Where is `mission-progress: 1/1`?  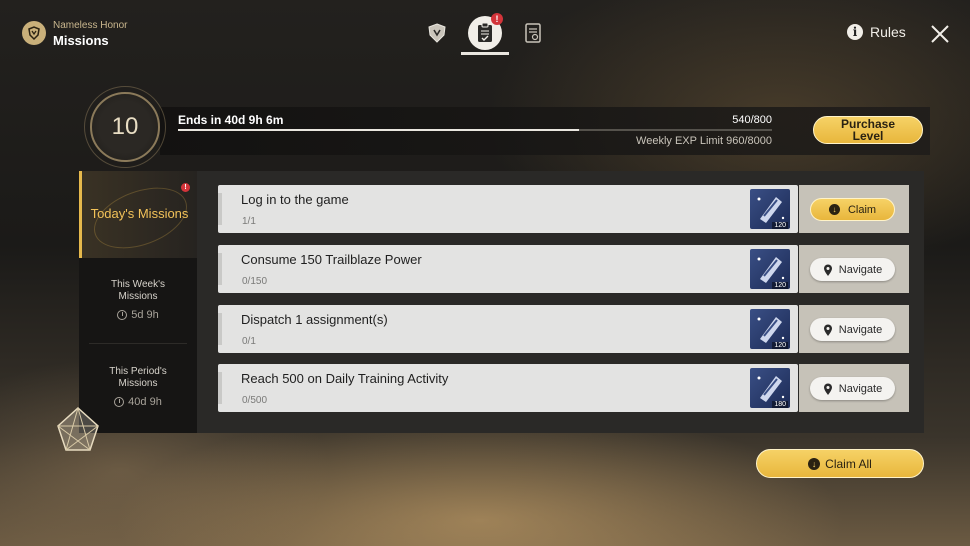 mission-progress: 1/1 is located at coordinates (249, 221).